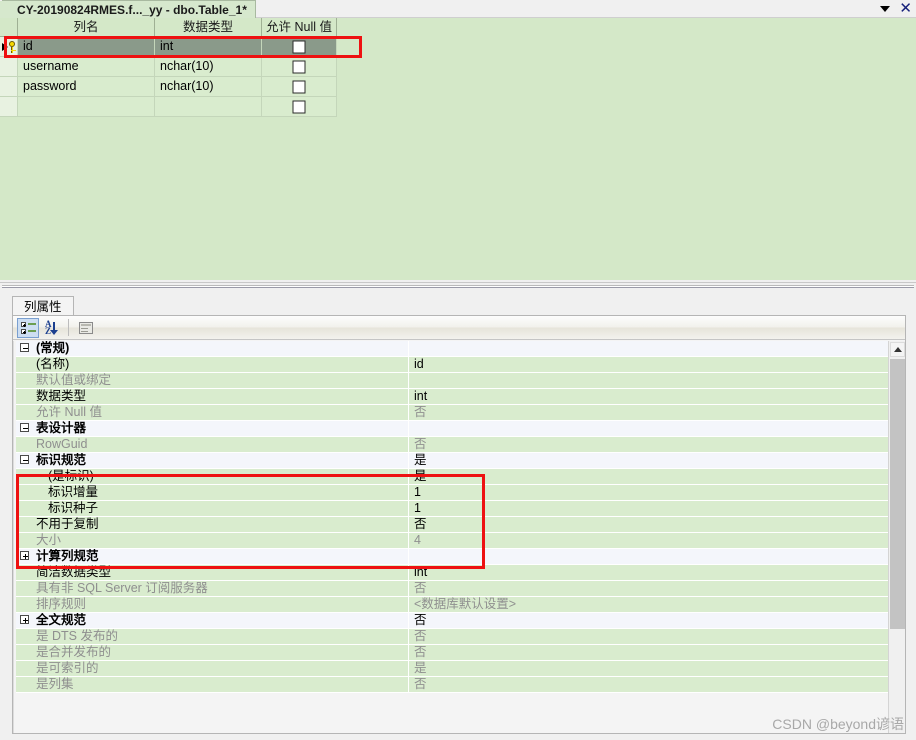 The image size is (916, 740). I want to click on cell-column-name: password, so click(86, 87).